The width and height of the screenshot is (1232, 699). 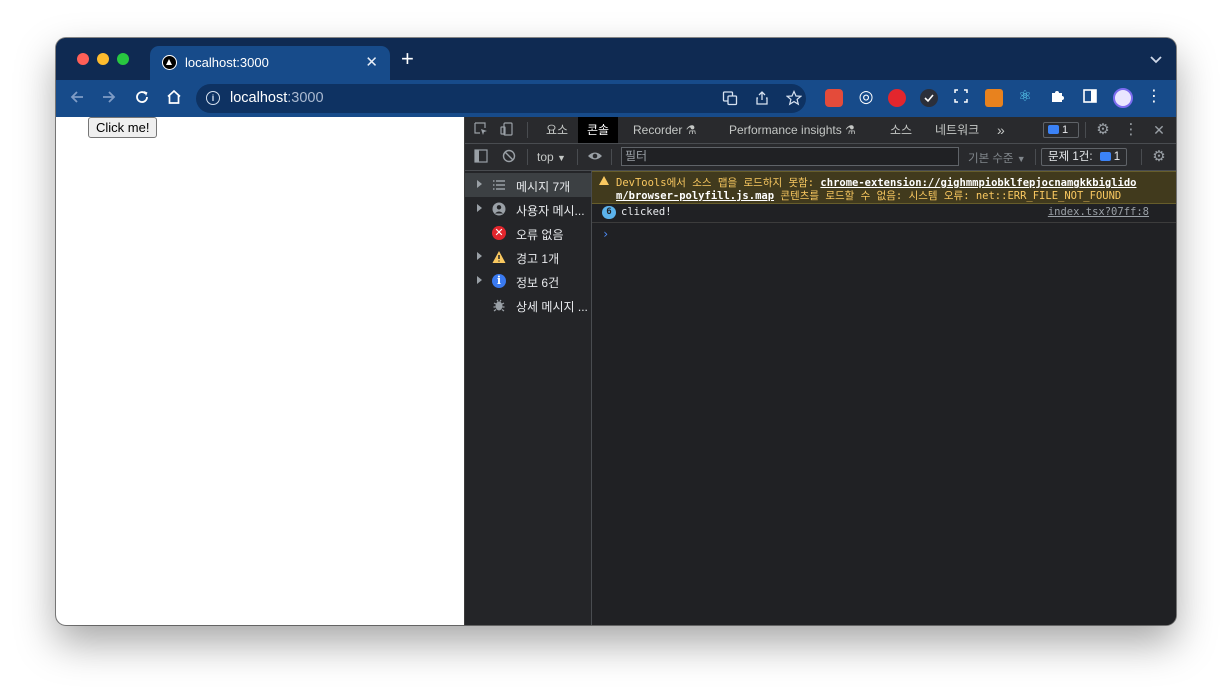 What do you see at coordinates (1131, 130) in the screenshot?
I see `devtools-menu-icon: ⋮` at bounding box center [1131, 130].